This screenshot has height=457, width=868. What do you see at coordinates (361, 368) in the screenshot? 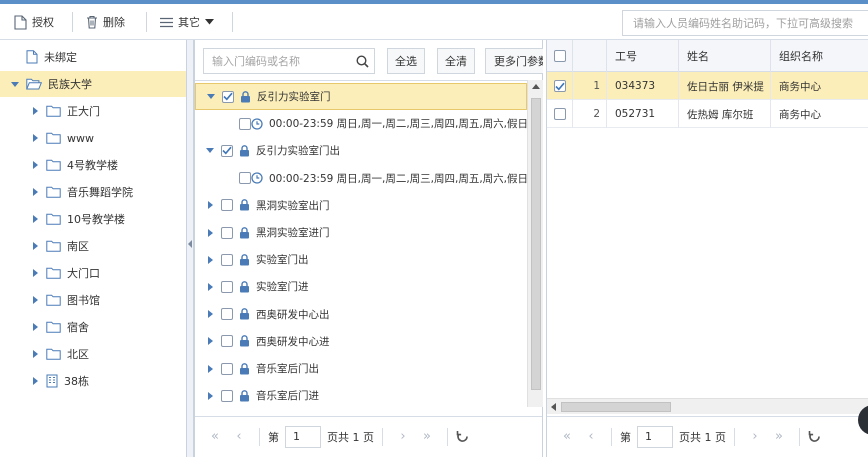
I see `door-item: 音乐室后门出` at bounding box center [361, 368].